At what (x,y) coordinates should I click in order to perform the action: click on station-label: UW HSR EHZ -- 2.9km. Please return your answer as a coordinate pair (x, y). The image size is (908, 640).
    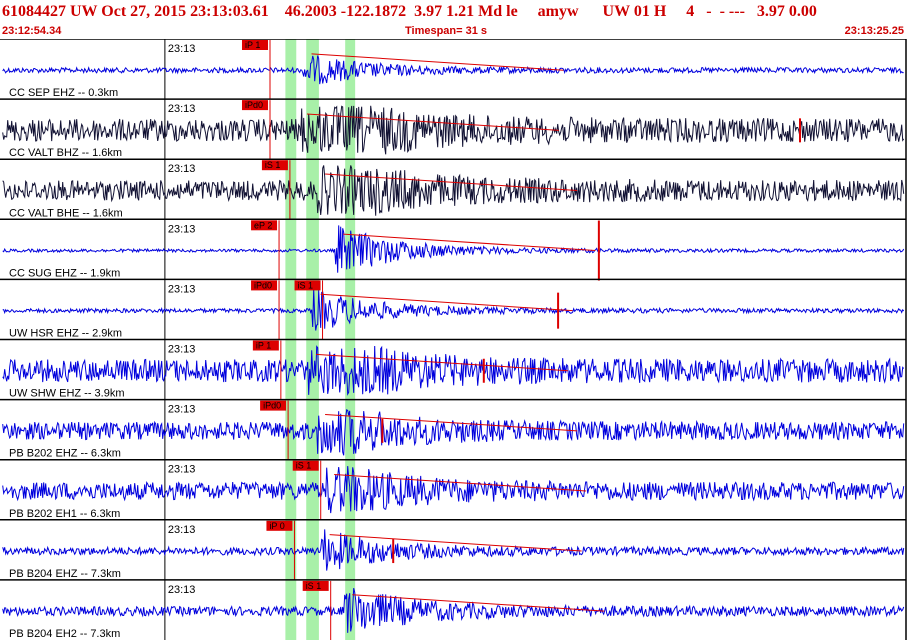
    Looking at the image, I should click on (65, 334).